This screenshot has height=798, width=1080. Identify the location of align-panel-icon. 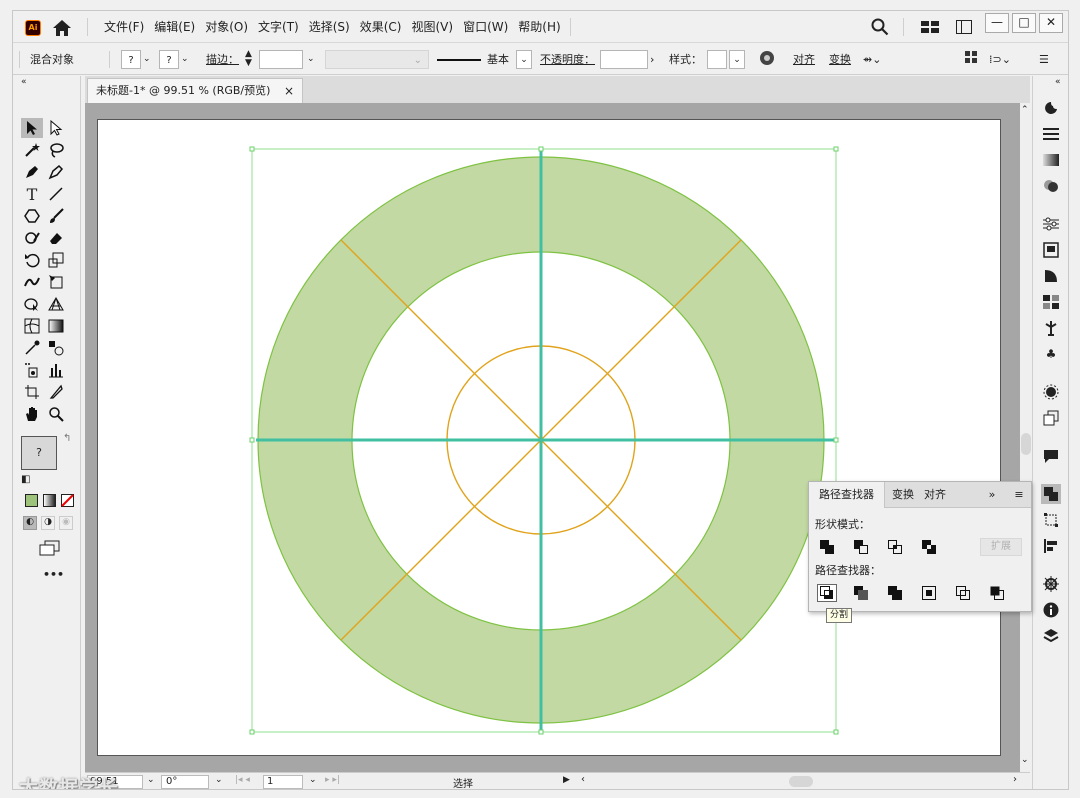
(1051, 546).